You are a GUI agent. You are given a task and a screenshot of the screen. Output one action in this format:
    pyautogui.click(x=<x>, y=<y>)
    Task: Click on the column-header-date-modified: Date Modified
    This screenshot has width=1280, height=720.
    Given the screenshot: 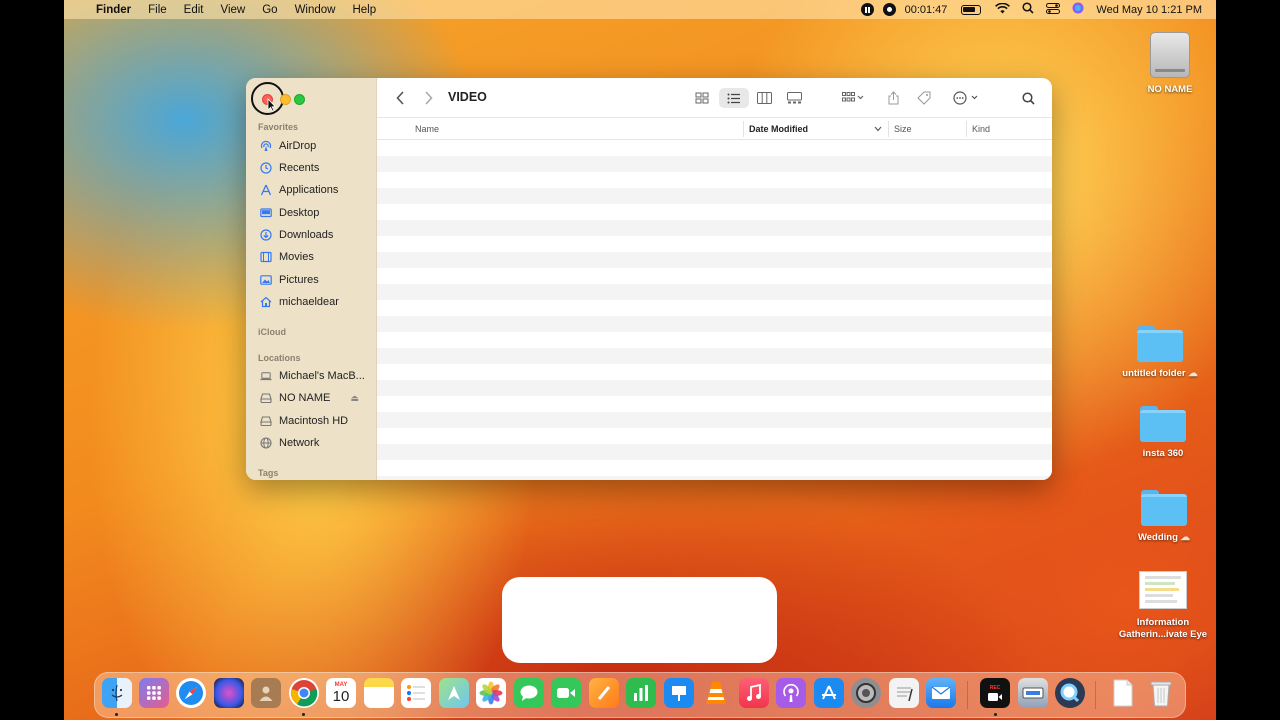 What is the action you would take?
    pyautogui.click(x=778, y=129)
    